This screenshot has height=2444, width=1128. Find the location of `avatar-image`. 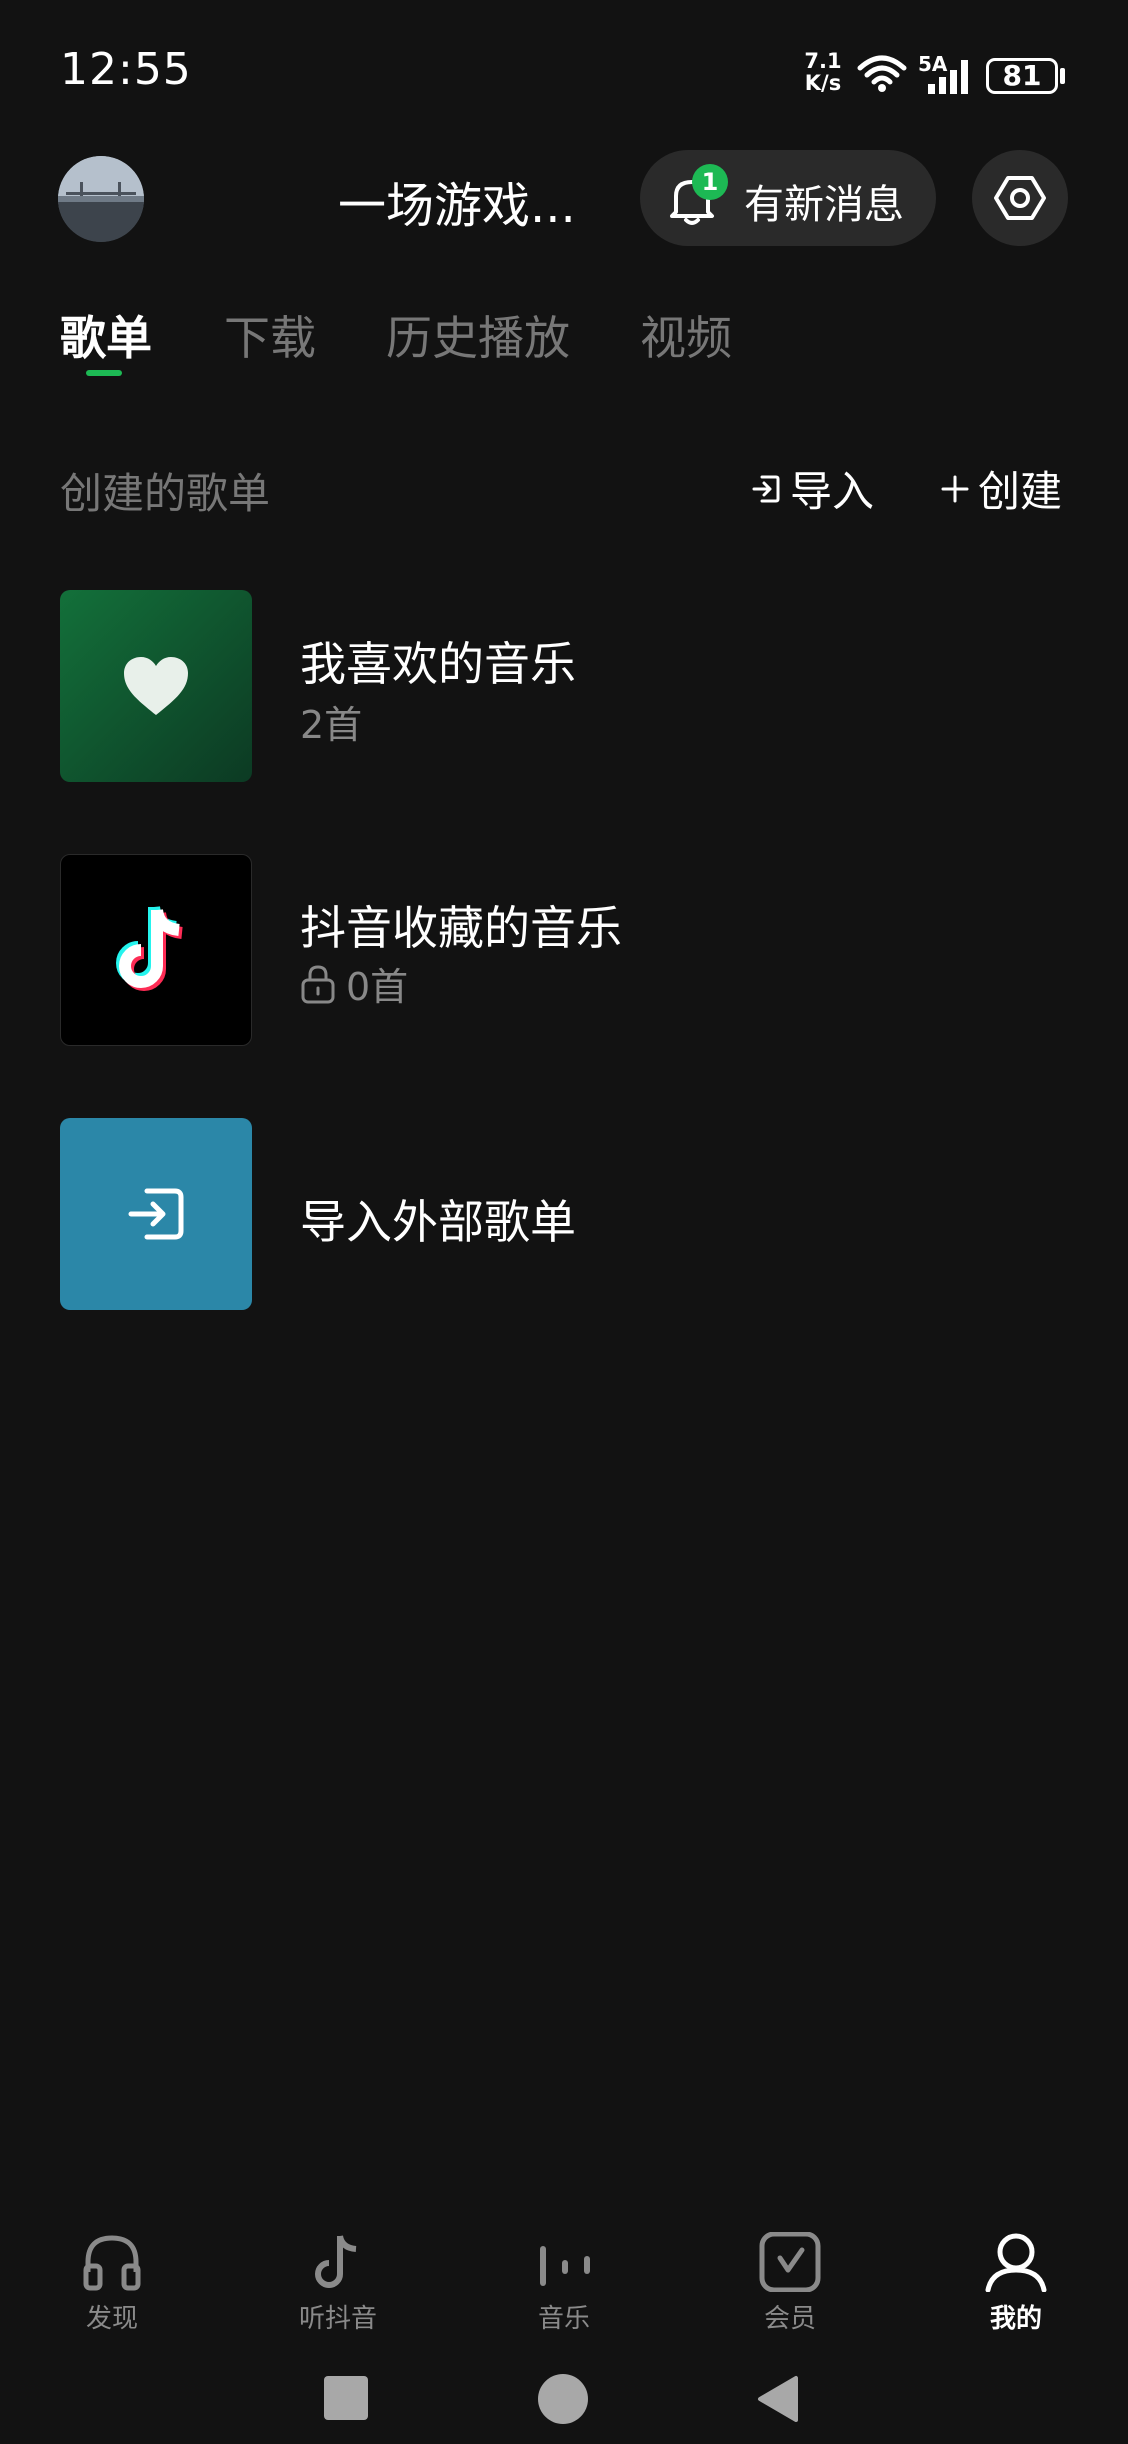

avatar-image is located at coordinates (101, 199).